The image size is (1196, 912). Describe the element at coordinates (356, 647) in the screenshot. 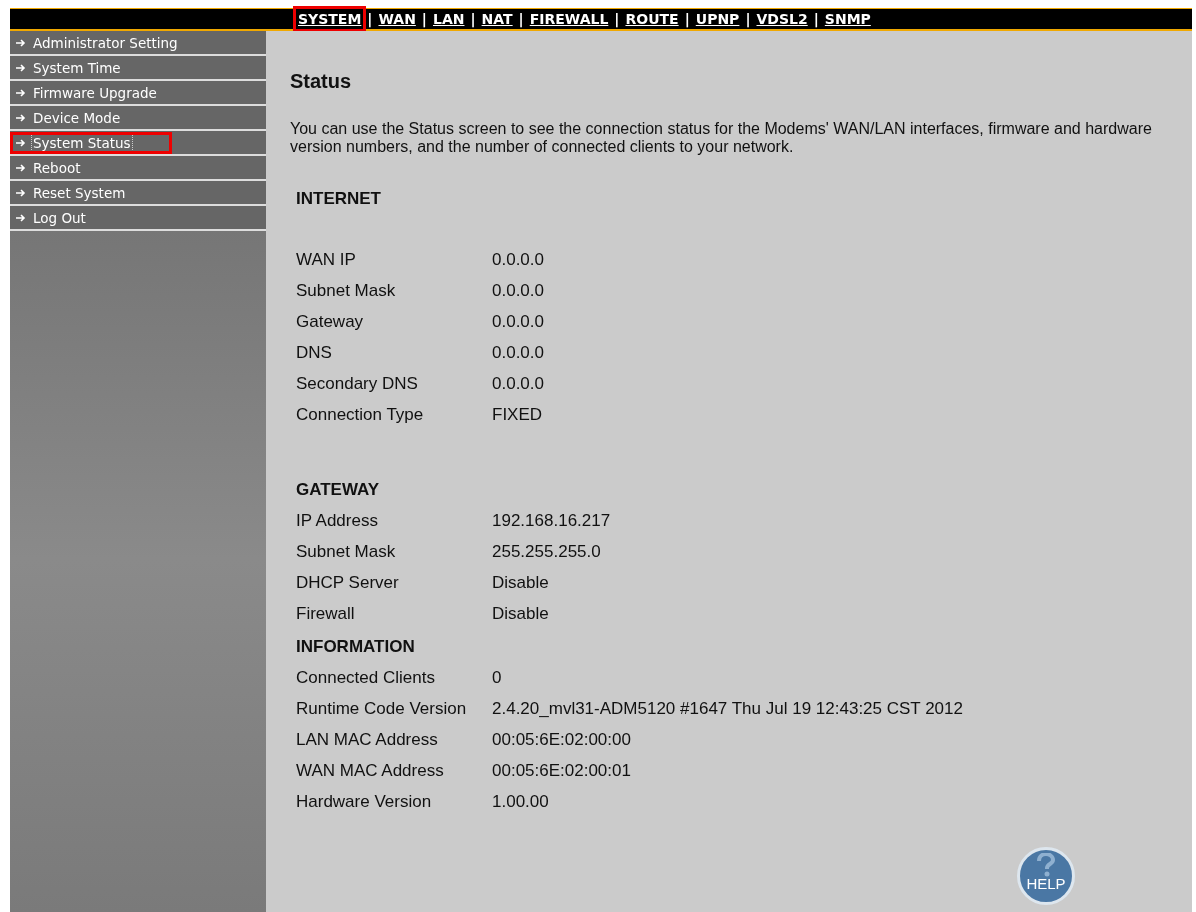

I see `section-heading: INFORMATION` at that location.